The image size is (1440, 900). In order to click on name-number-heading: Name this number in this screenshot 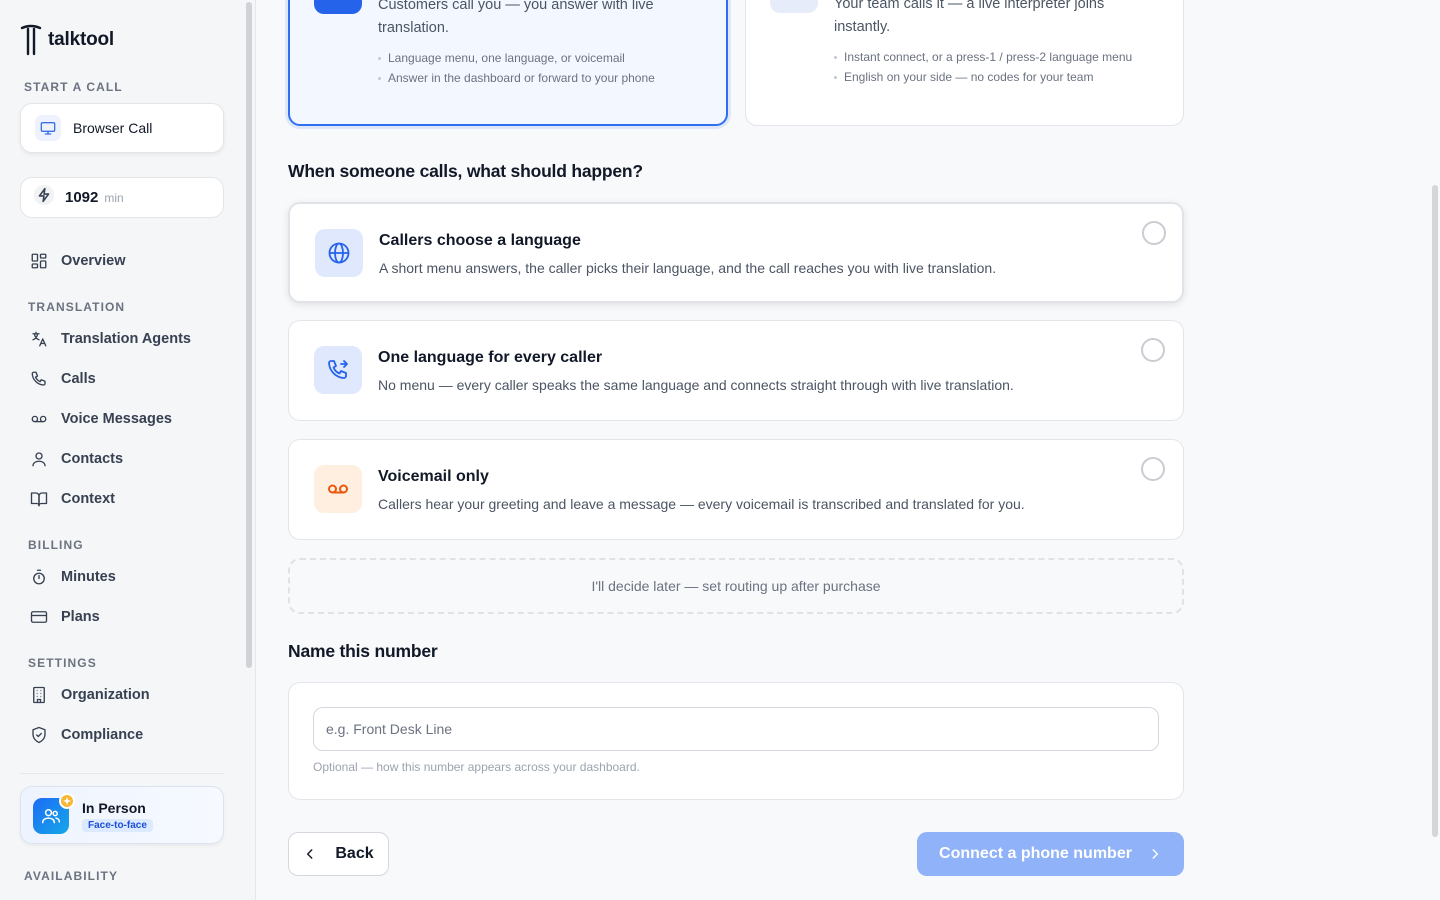, I will do `click(363, 651)`.